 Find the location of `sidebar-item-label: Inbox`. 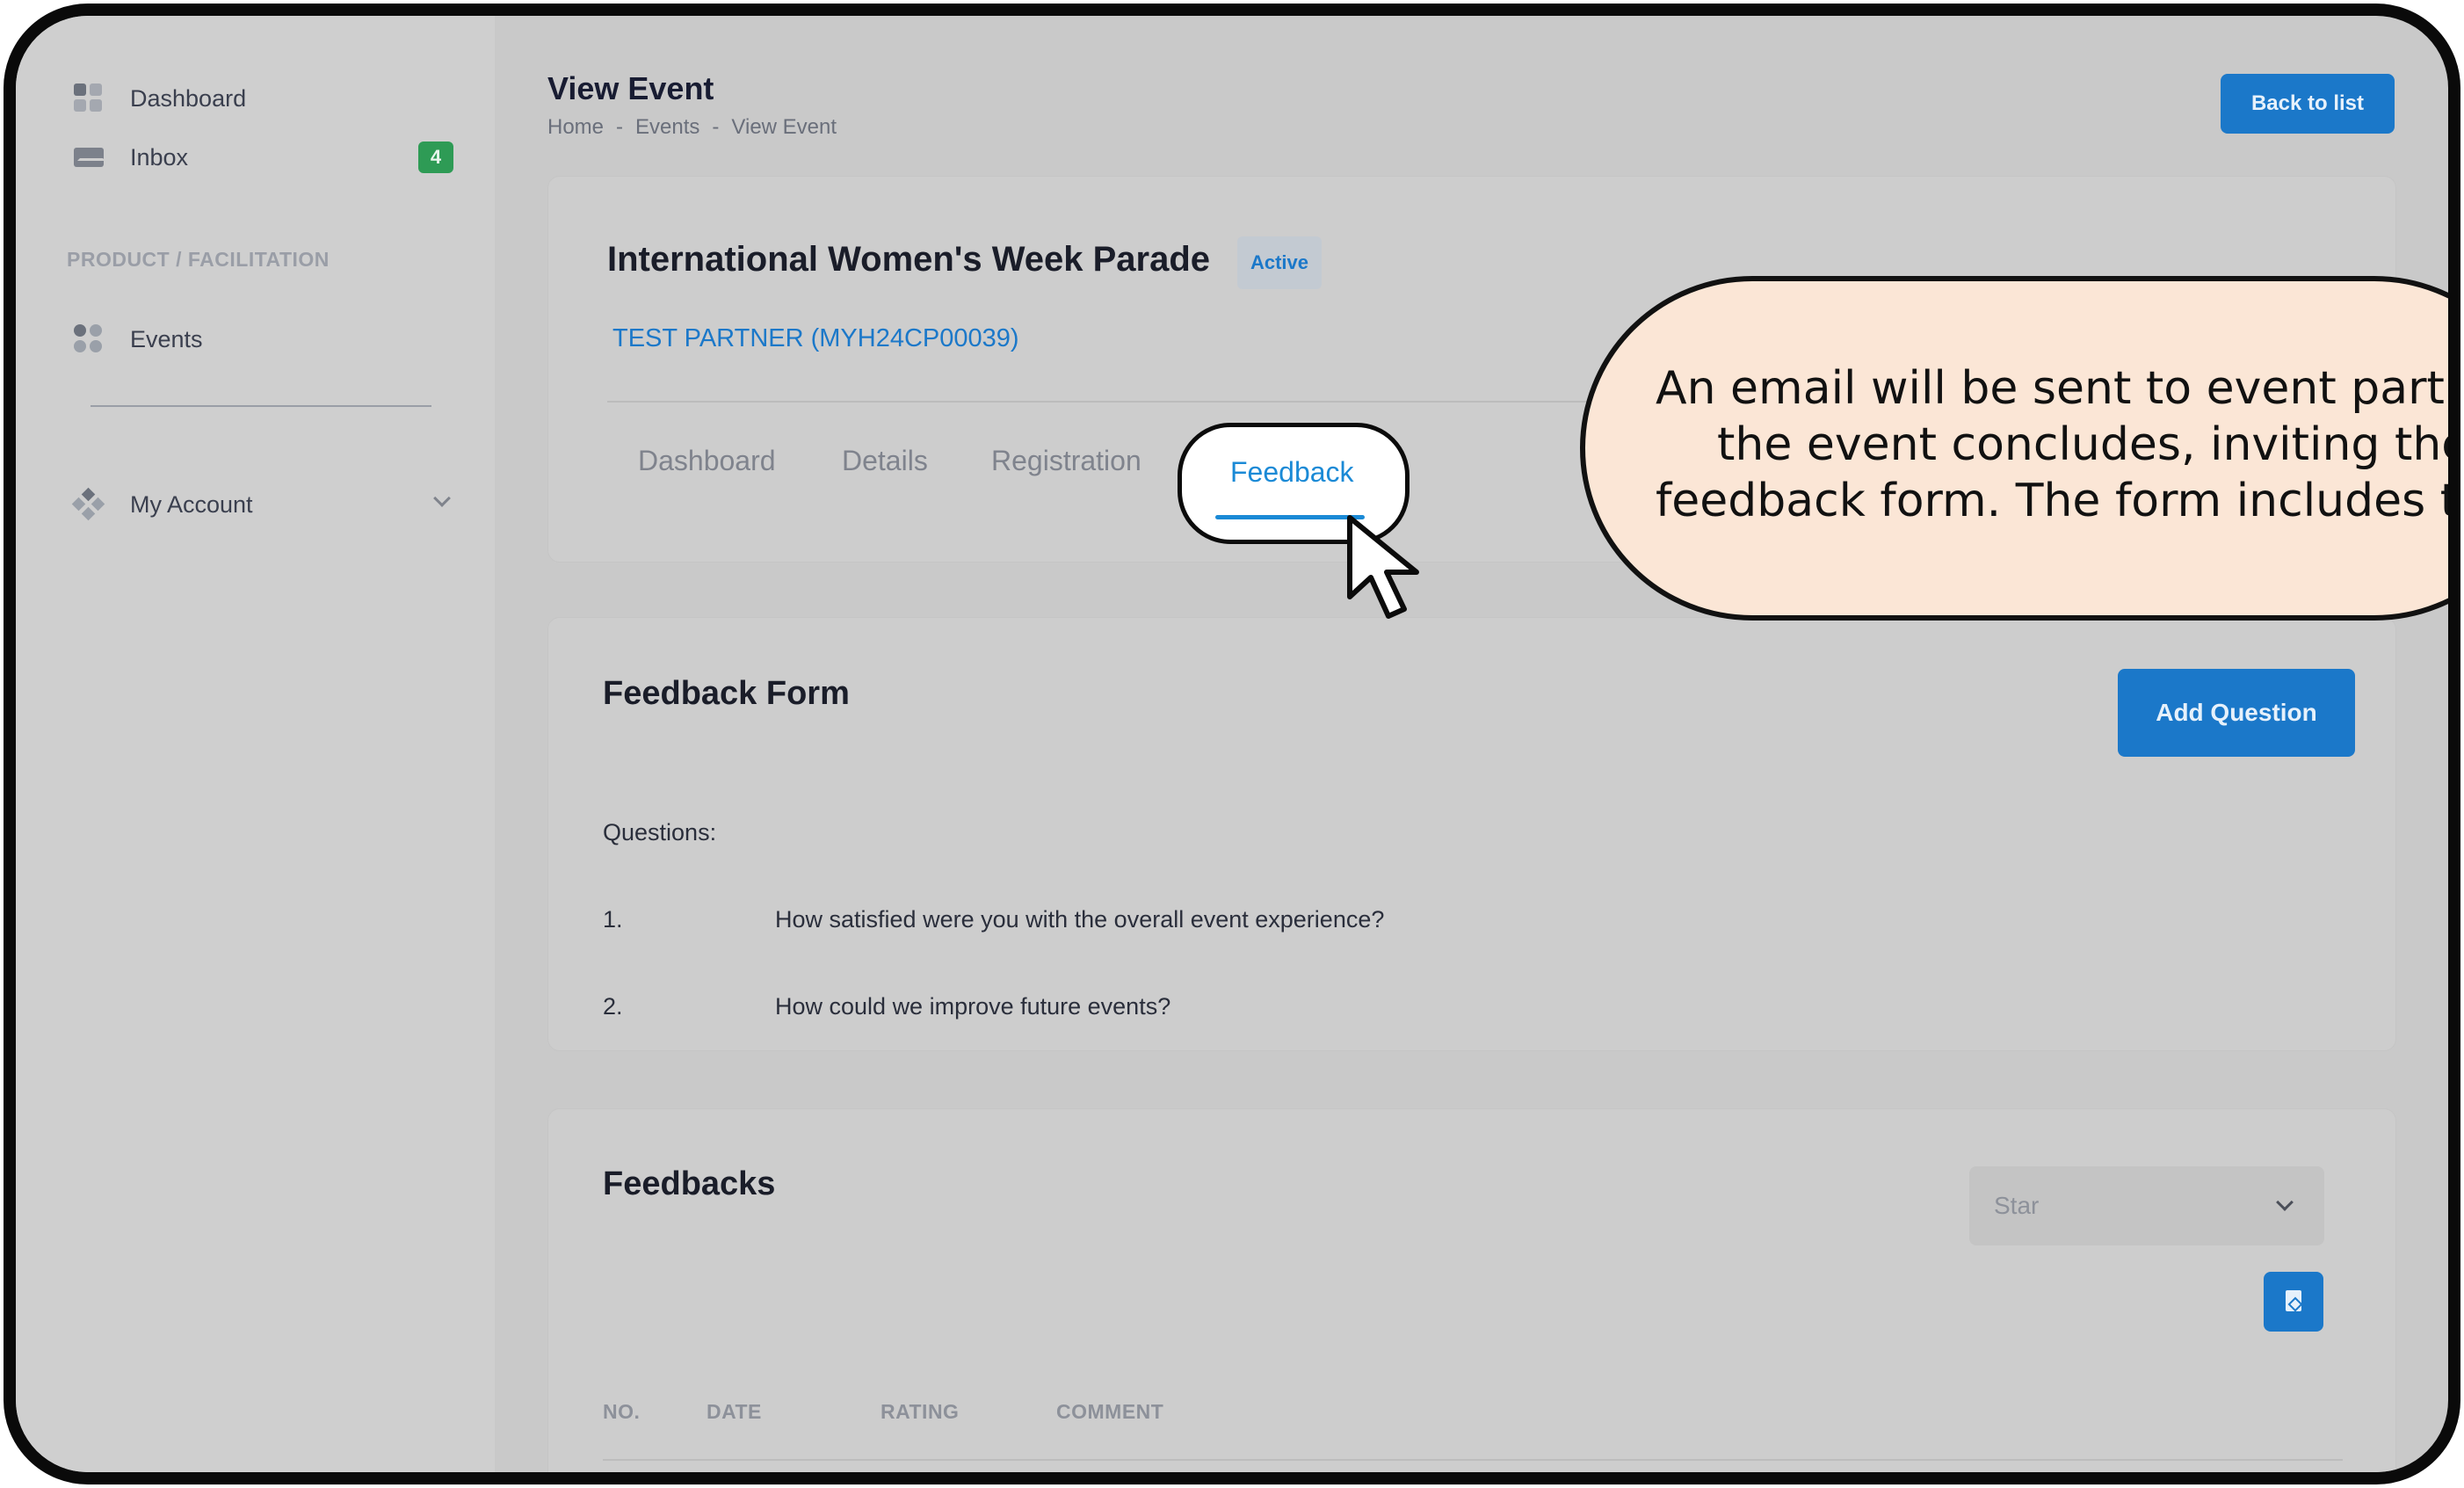

sidebar-item-label: Inbox is located at coordinates (159, 157).